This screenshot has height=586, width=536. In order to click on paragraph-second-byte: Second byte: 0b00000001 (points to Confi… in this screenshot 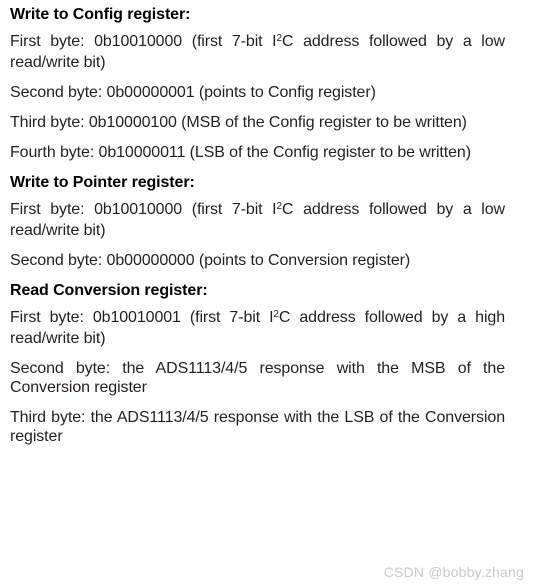, I will do `click(193, 92)`.